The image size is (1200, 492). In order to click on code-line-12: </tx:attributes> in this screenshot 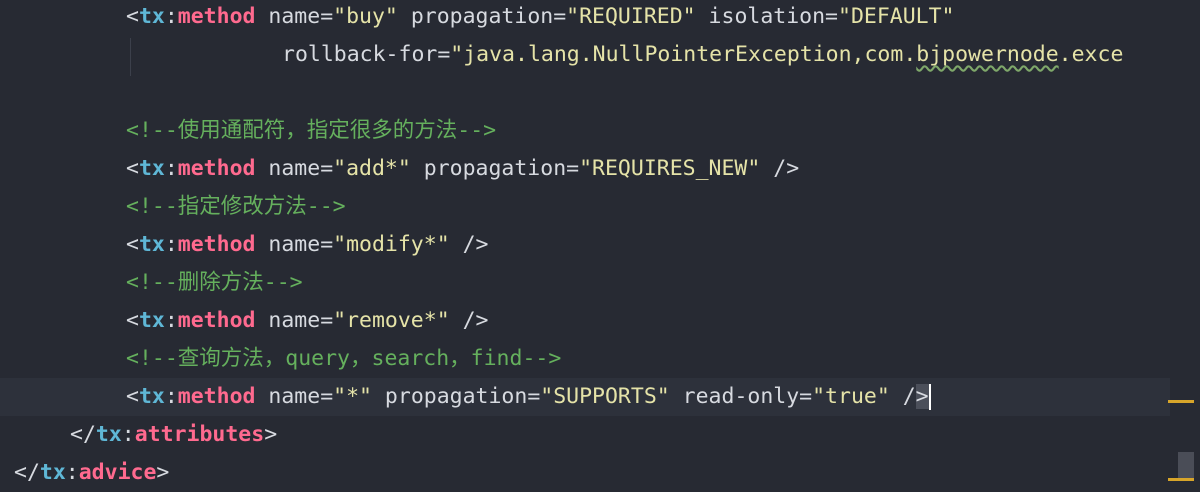, I will do `click(173, 435)`.